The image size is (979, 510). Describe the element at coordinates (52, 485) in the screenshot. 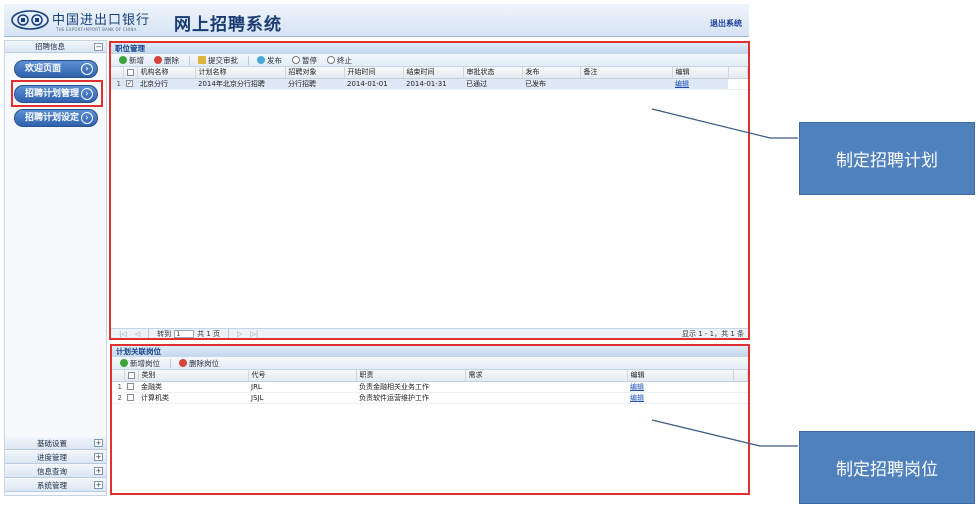

I see `accordion-label: 系统管理` at that location.